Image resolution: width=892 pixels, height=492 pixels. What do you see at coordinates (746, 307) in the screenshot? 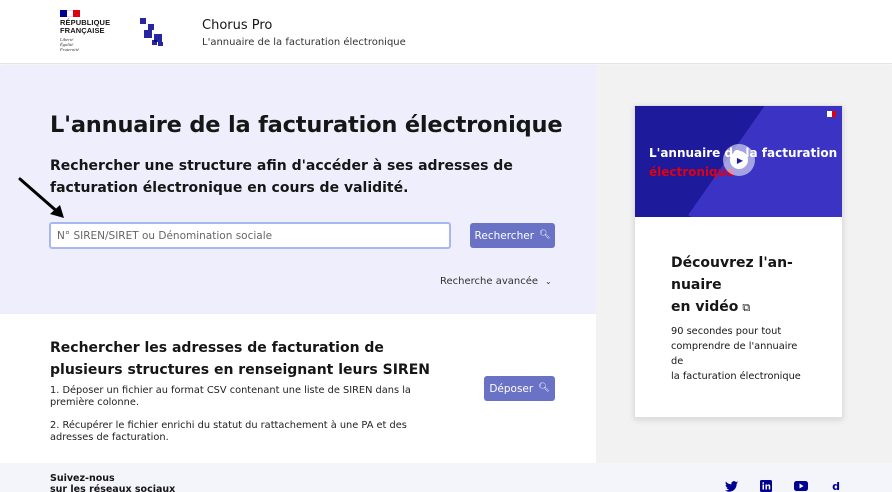
I see `external-link-icon: ⧉` at bounding box center [746, 307].